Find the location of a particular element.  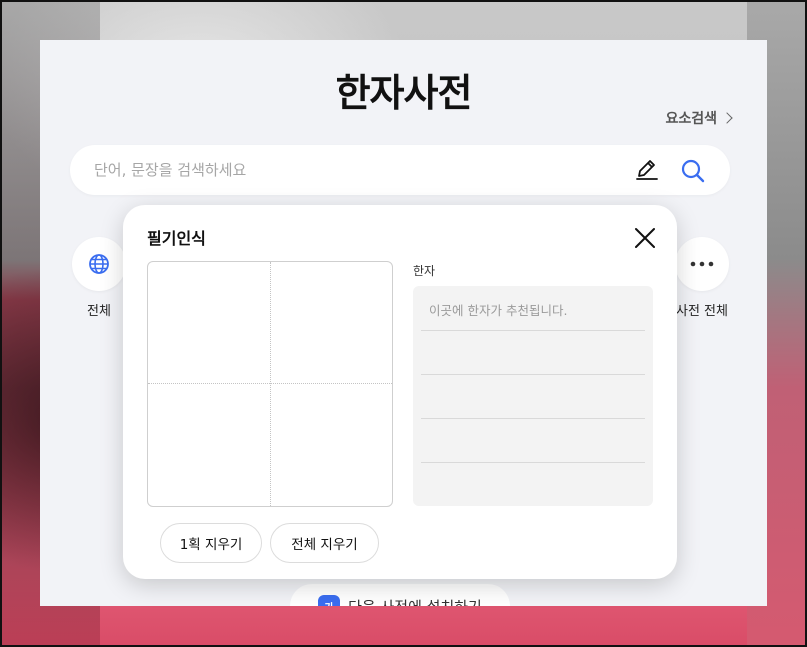

search-input is located at coordinates (354, 170).